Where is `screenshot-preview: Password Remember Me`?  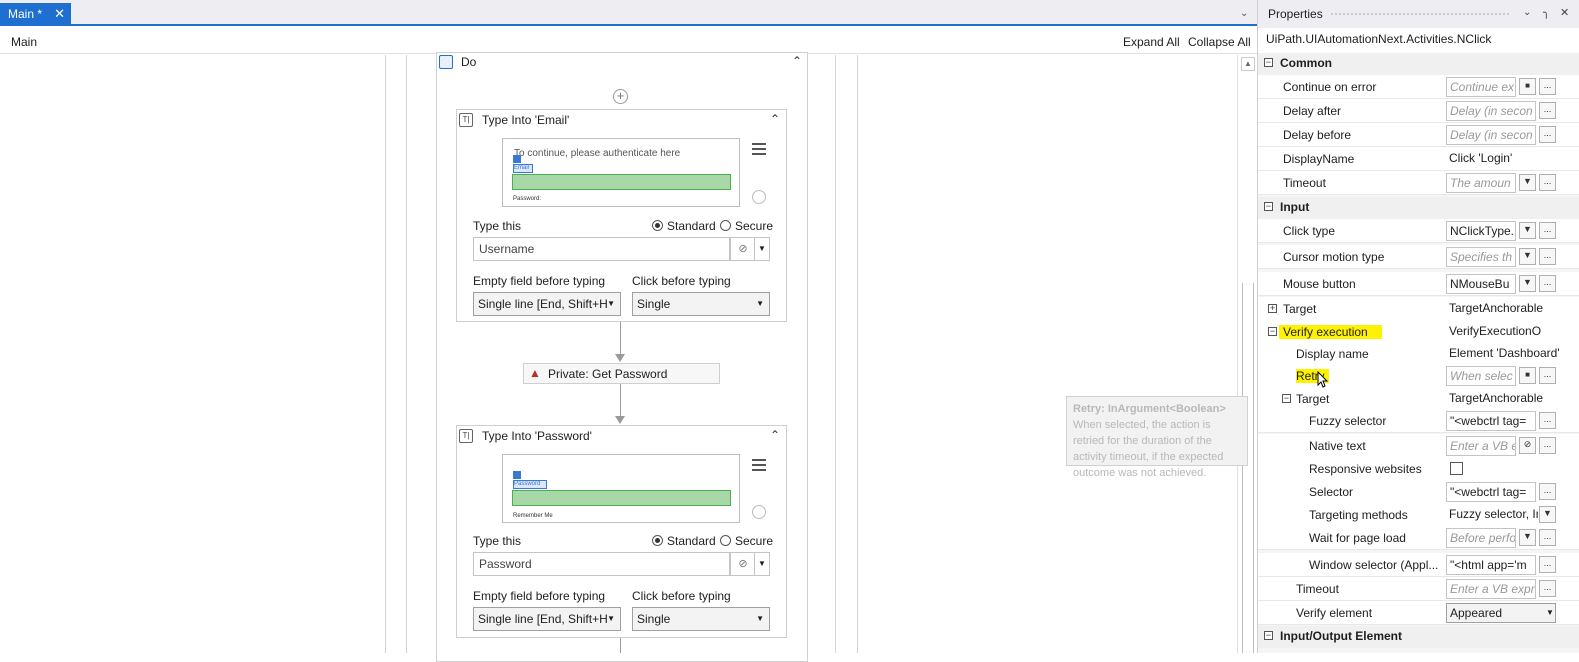 screenshot-preview: Password Remember Me is located at coordinates (621, 488).